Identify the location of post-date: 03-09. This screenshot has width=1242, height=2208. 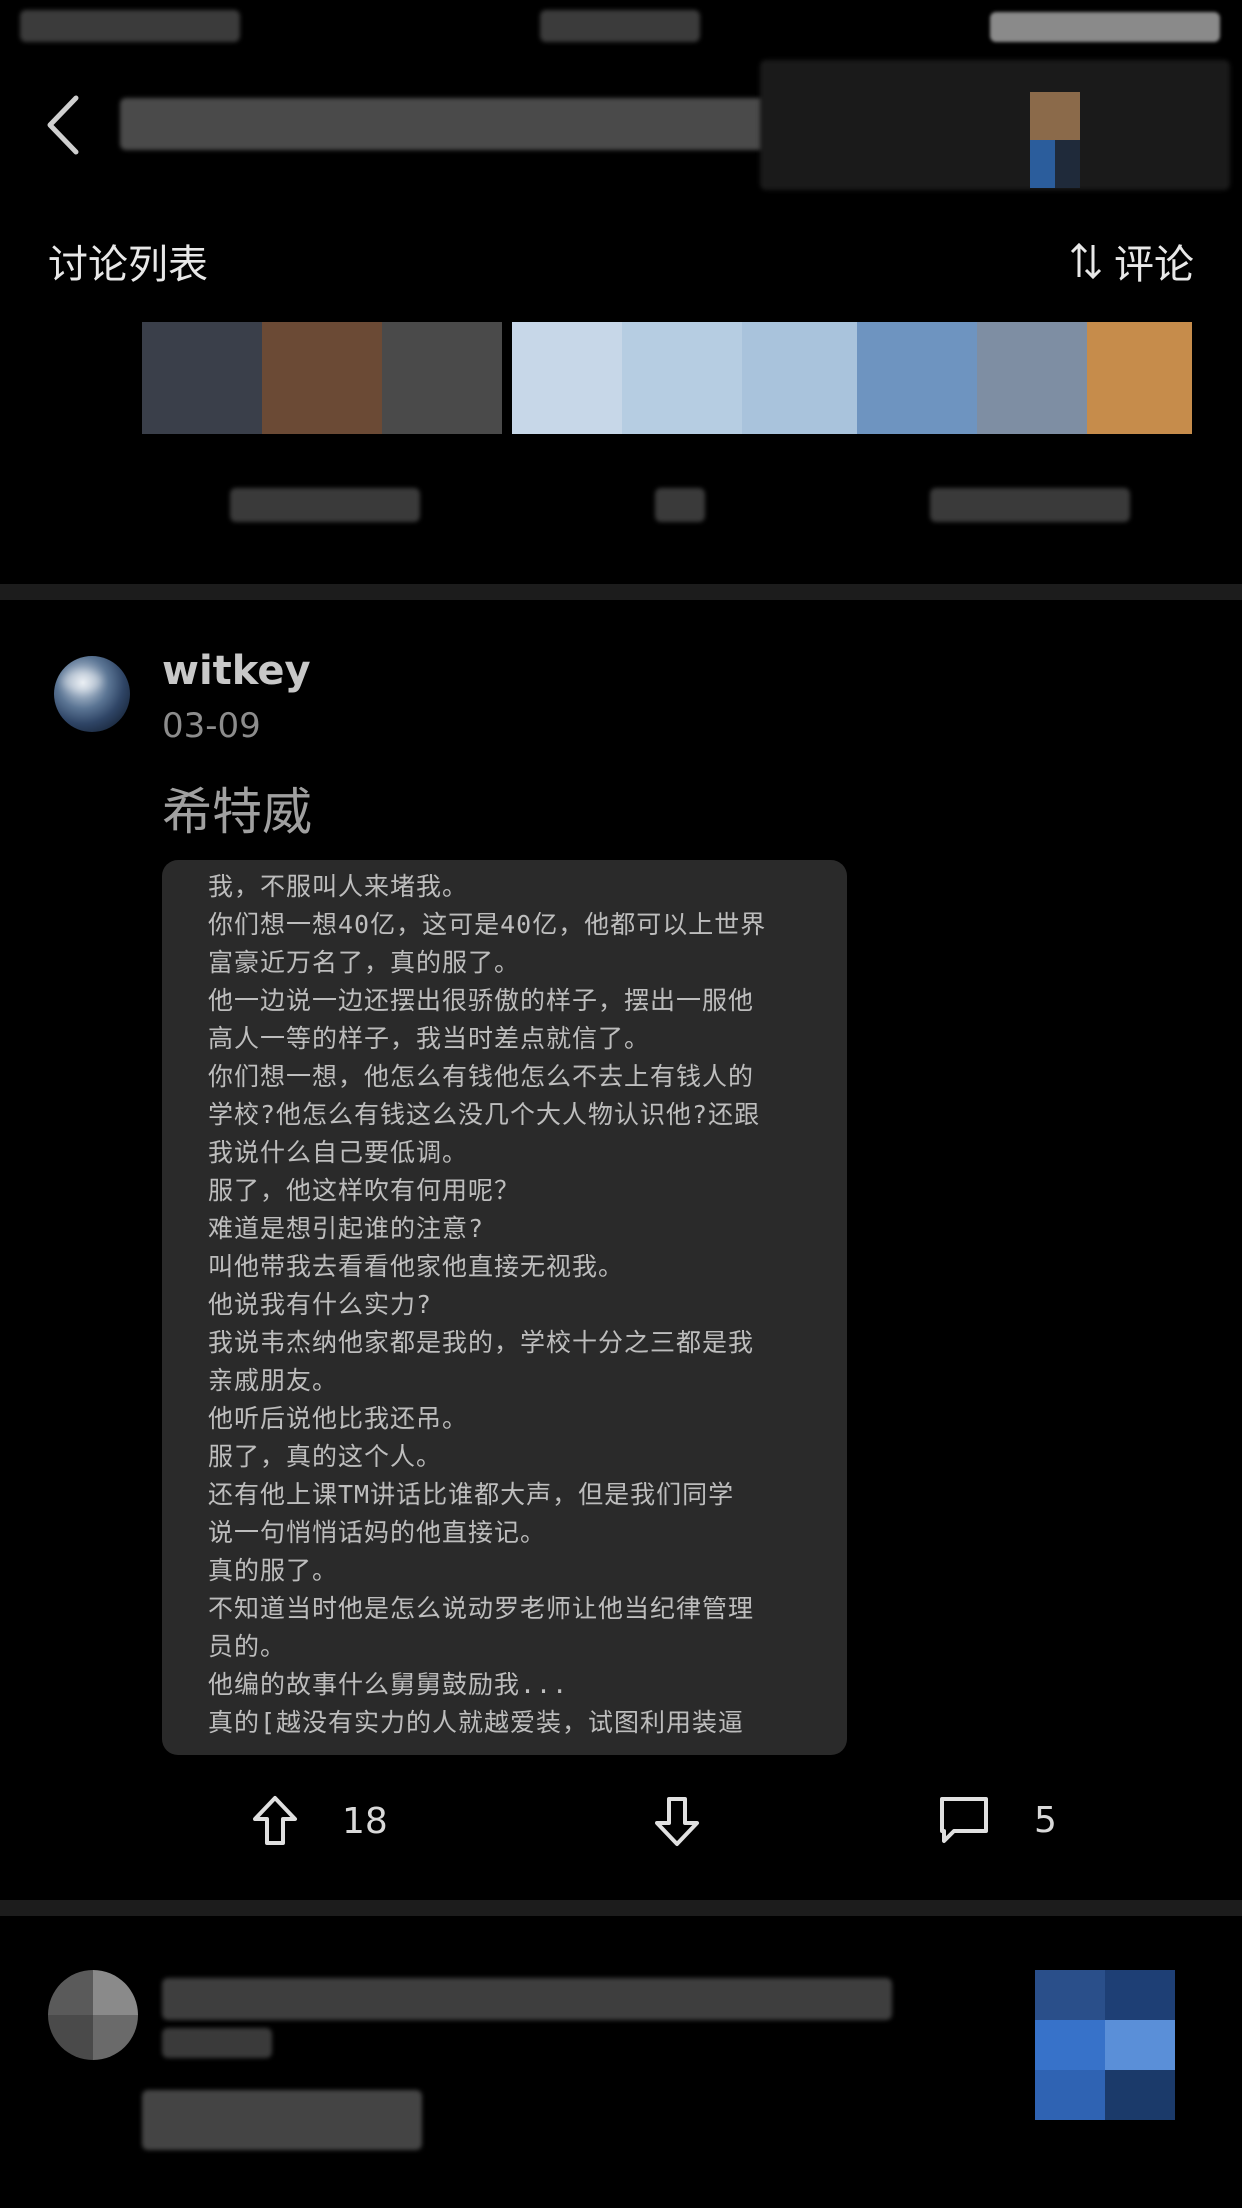
(211, 726).